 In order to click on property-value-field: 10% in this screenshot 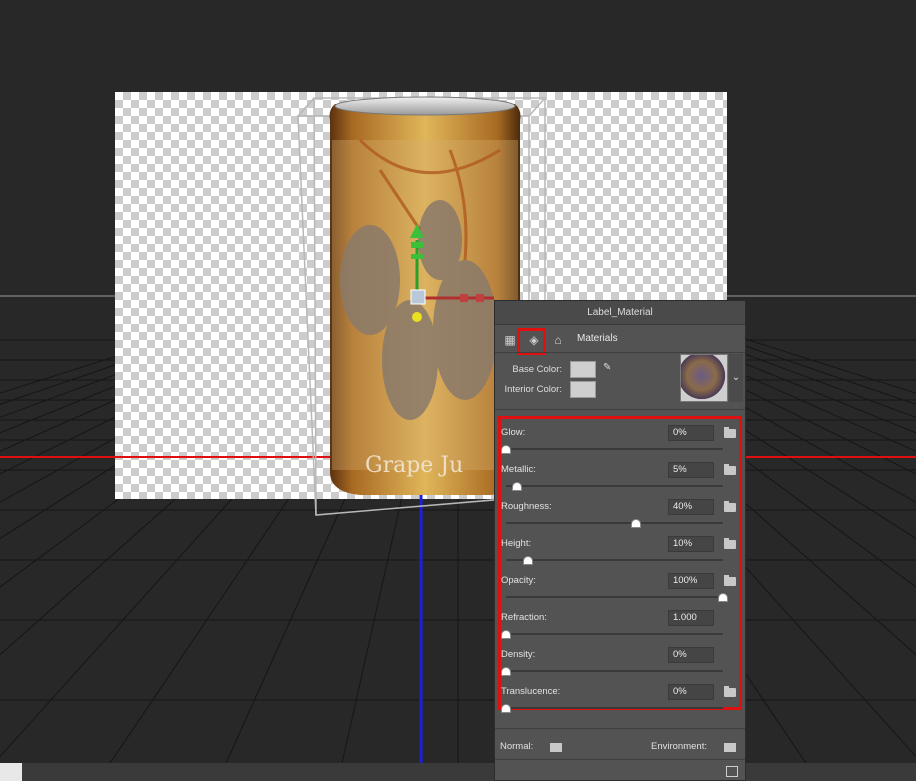, I will do `click(691, 544)`.